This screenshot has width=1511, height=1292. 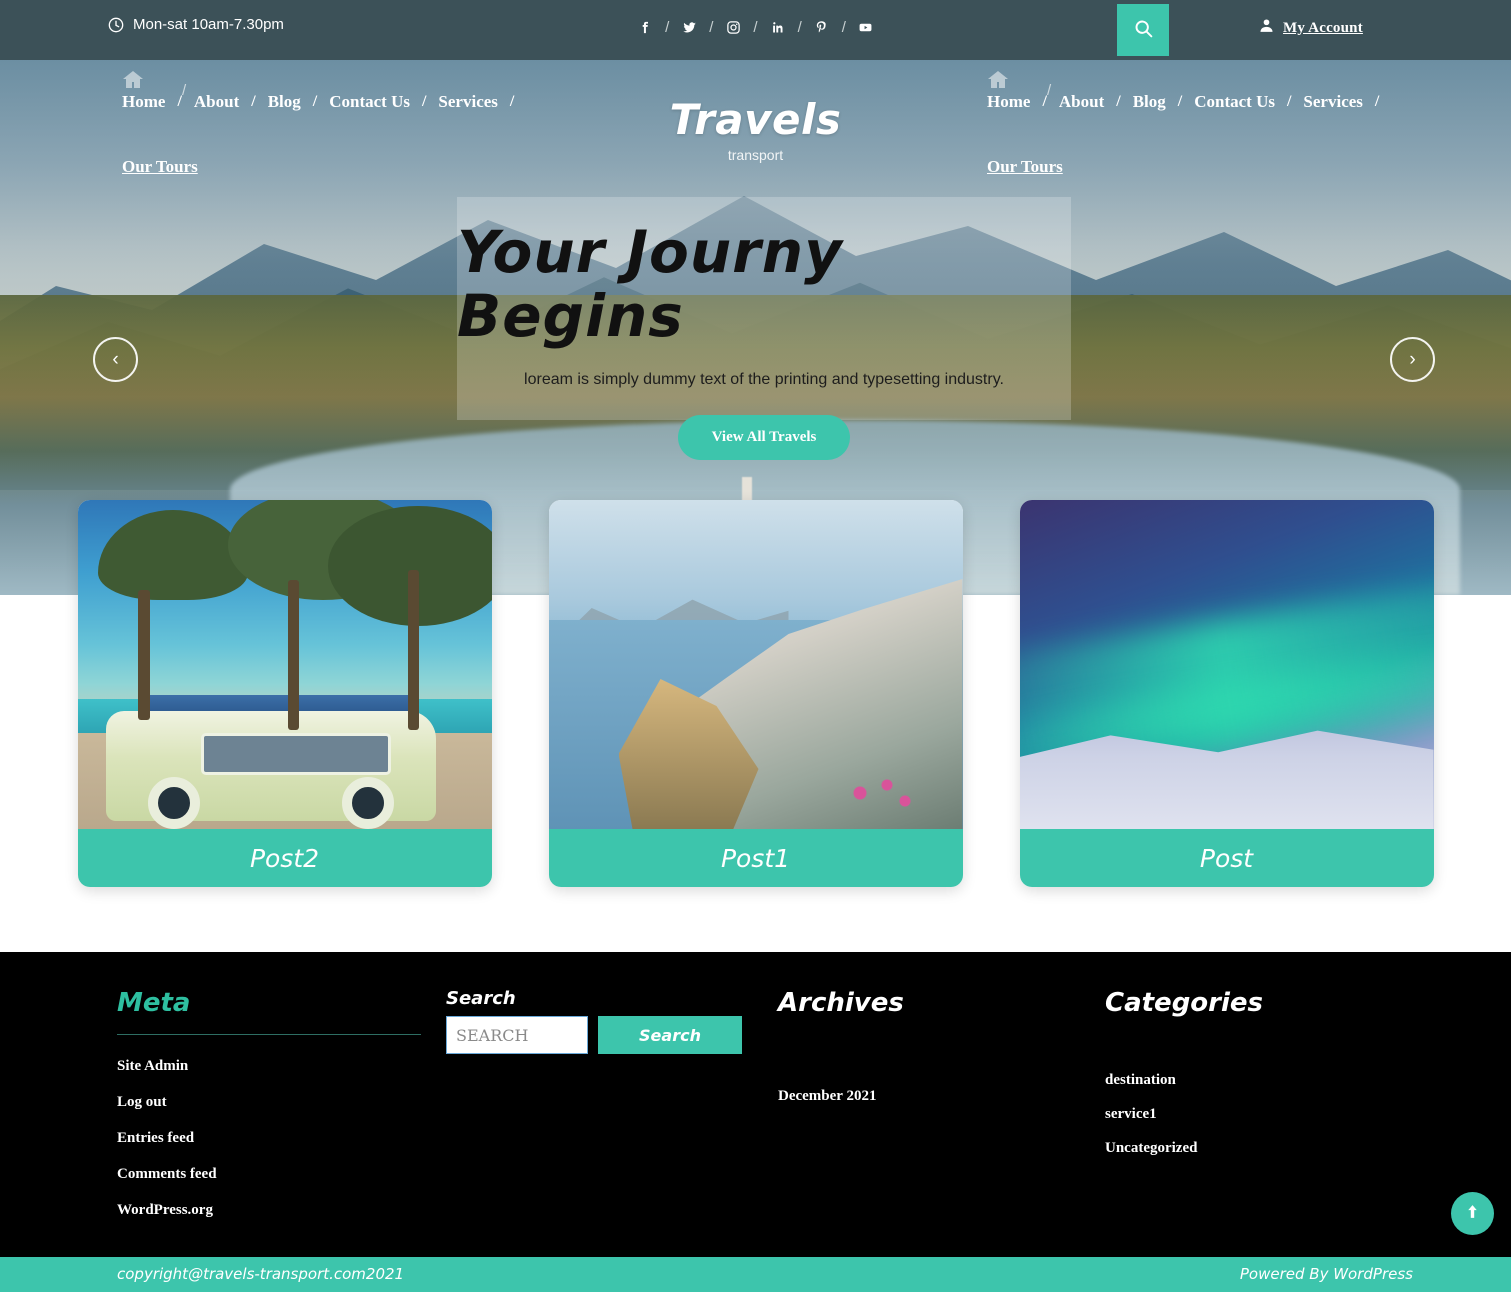 What do you see at coordinates (755, 119) in the screenshot?
I see `site-title: Travels` at bounding box center [755, 119].